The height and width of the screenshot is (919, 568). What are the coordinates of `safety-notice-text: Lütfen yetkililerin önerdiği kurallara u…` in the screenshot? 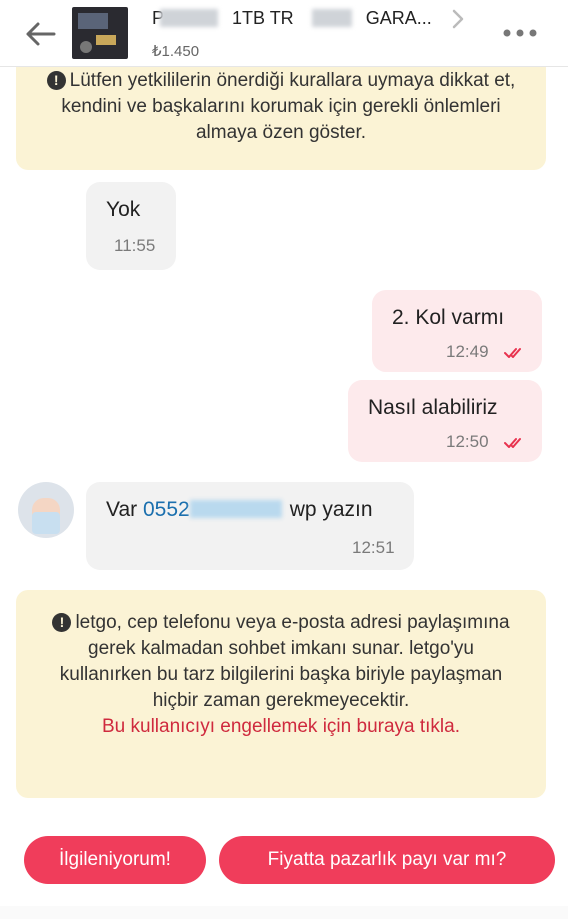 It's located at (288, 106).